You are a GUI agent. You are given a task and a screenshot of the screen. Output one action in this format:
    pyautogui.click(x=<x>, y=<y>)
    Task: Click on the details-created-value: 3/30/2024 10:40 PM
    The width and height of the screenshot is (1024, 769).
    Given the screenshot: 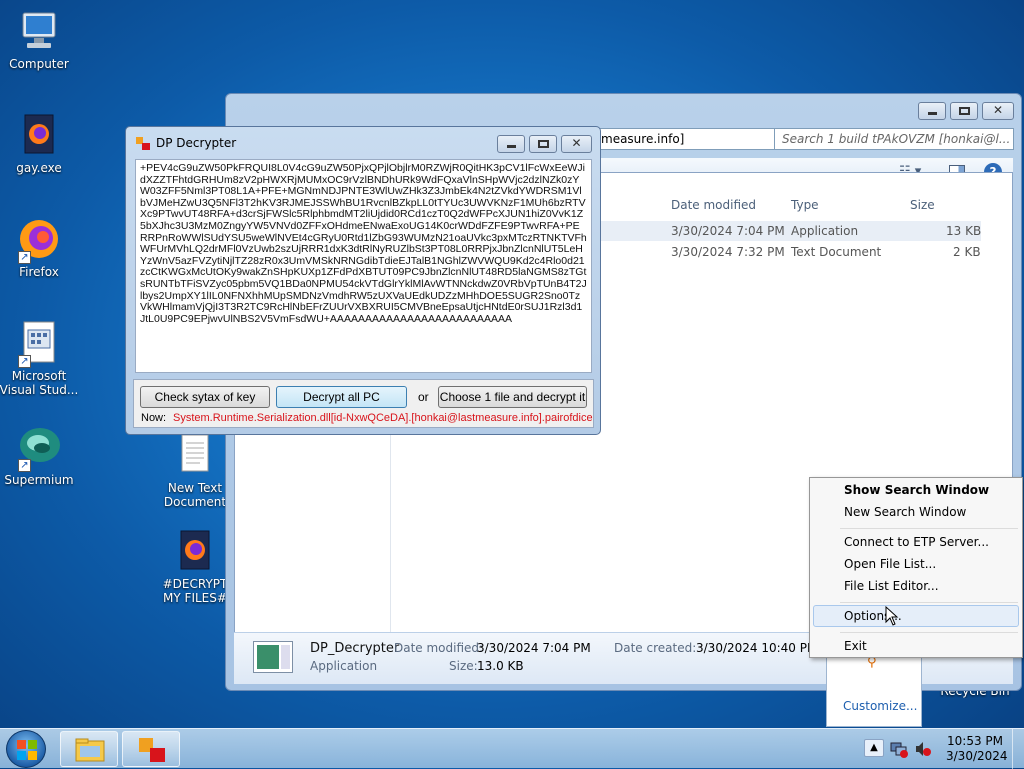 What is the action you would take?
    pyautogui.click(x=757, y=648)
    